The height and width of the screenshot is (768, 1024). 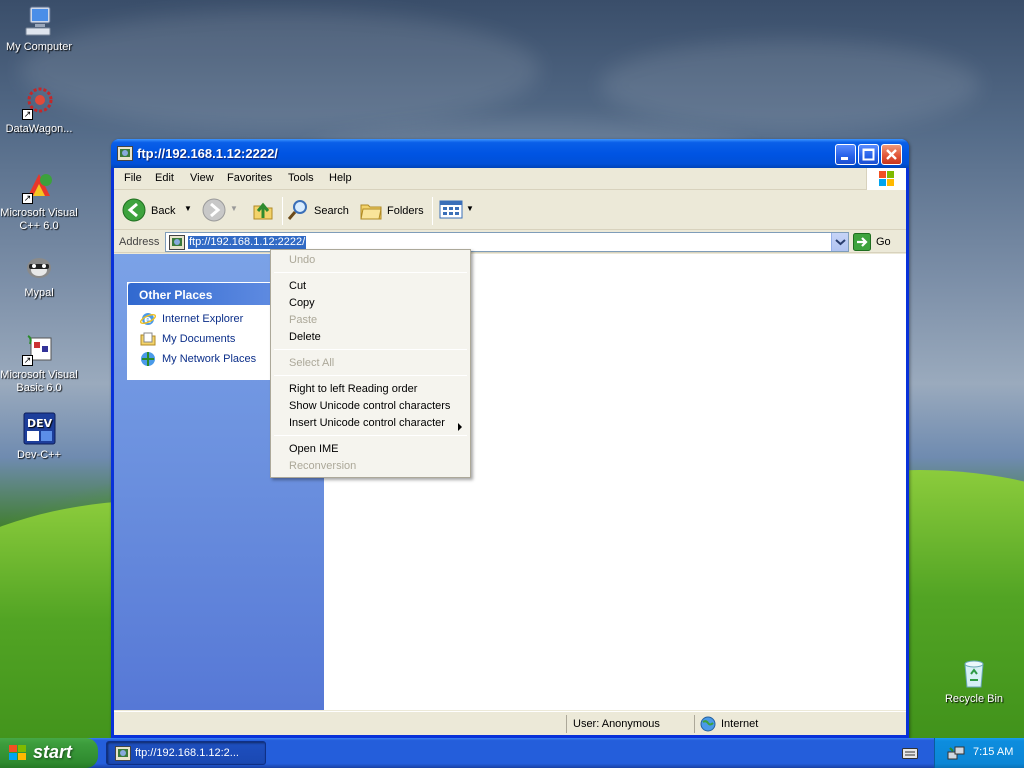 I want to click on status-user: User: Anonymous, so click(x=629, y=724).